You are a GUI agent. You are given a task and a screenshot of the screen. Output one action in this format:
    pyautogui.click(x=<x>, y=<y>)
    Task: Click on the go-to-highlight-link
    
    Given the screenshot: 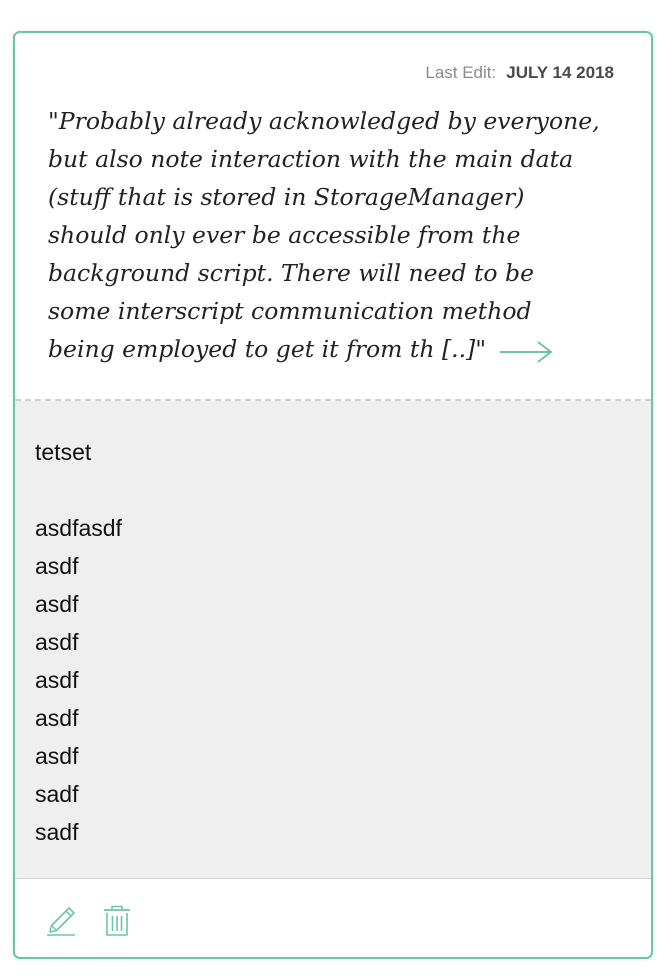 What is the action you would take?
    pyautogui.click(x=526, y=350)
    